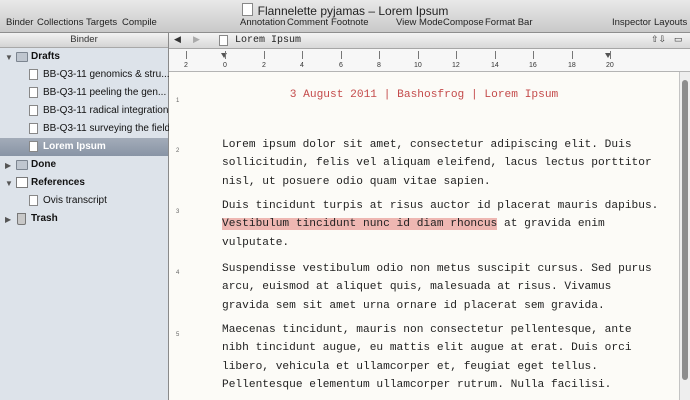 Image resolution: width=690 pixels, height=400 pixels. What do you see at coordinates (429, 60) in the screenshot?
I see `ruler: 2 0 2 4 6 8 10 12 14 16 18 20` at bounding box center [429, 60].